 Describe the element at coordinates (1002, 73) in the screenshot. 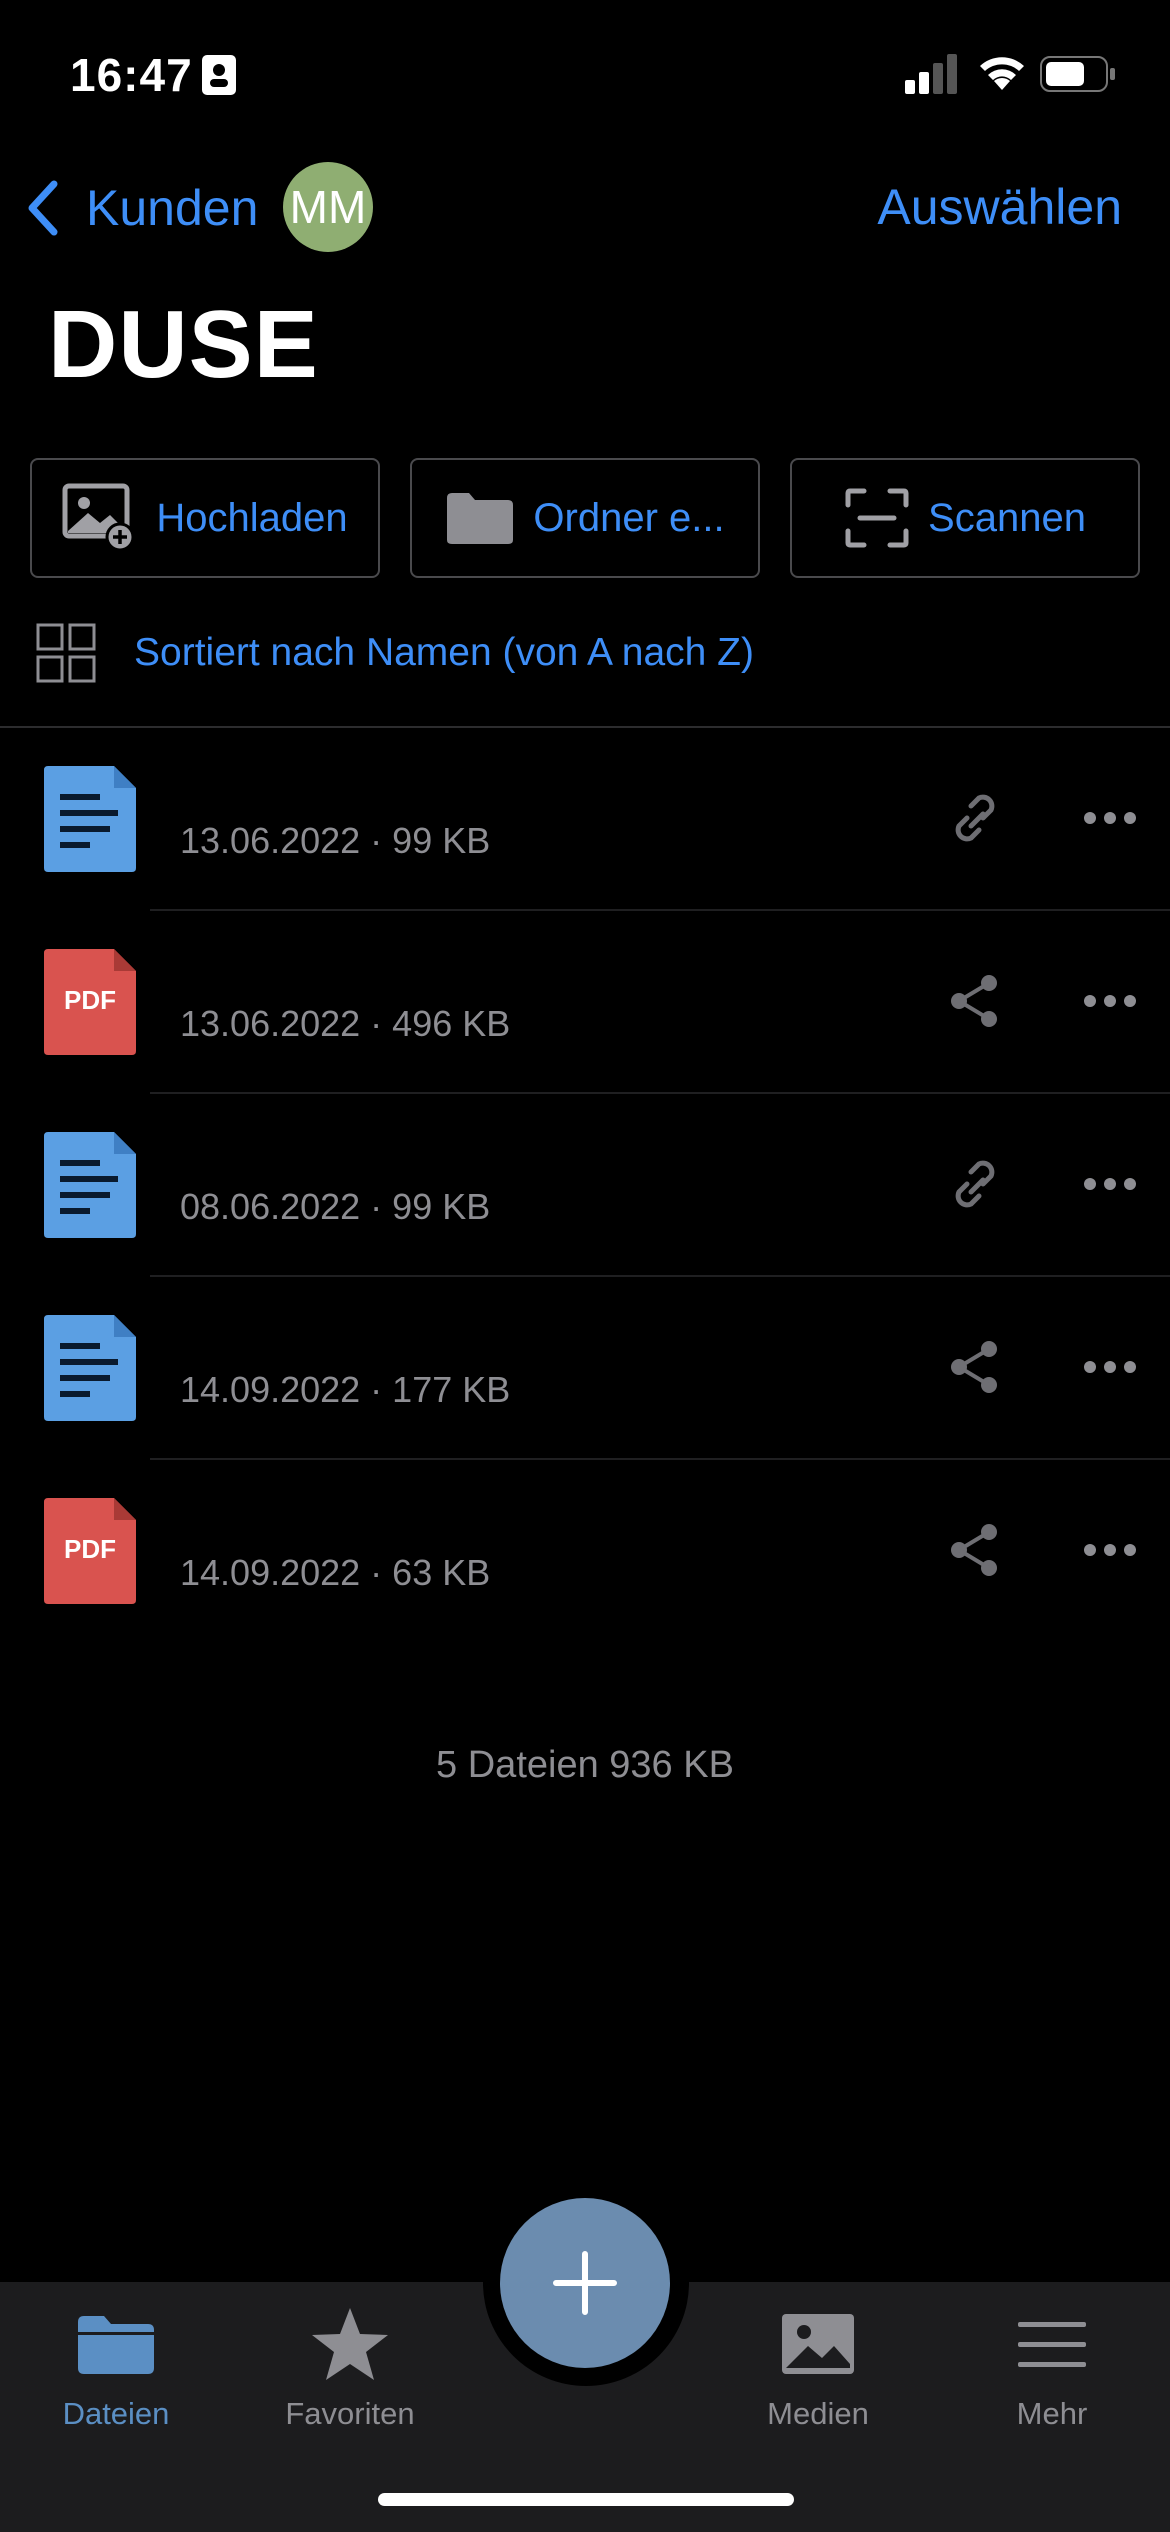

I see `wifi-icon` at that location.